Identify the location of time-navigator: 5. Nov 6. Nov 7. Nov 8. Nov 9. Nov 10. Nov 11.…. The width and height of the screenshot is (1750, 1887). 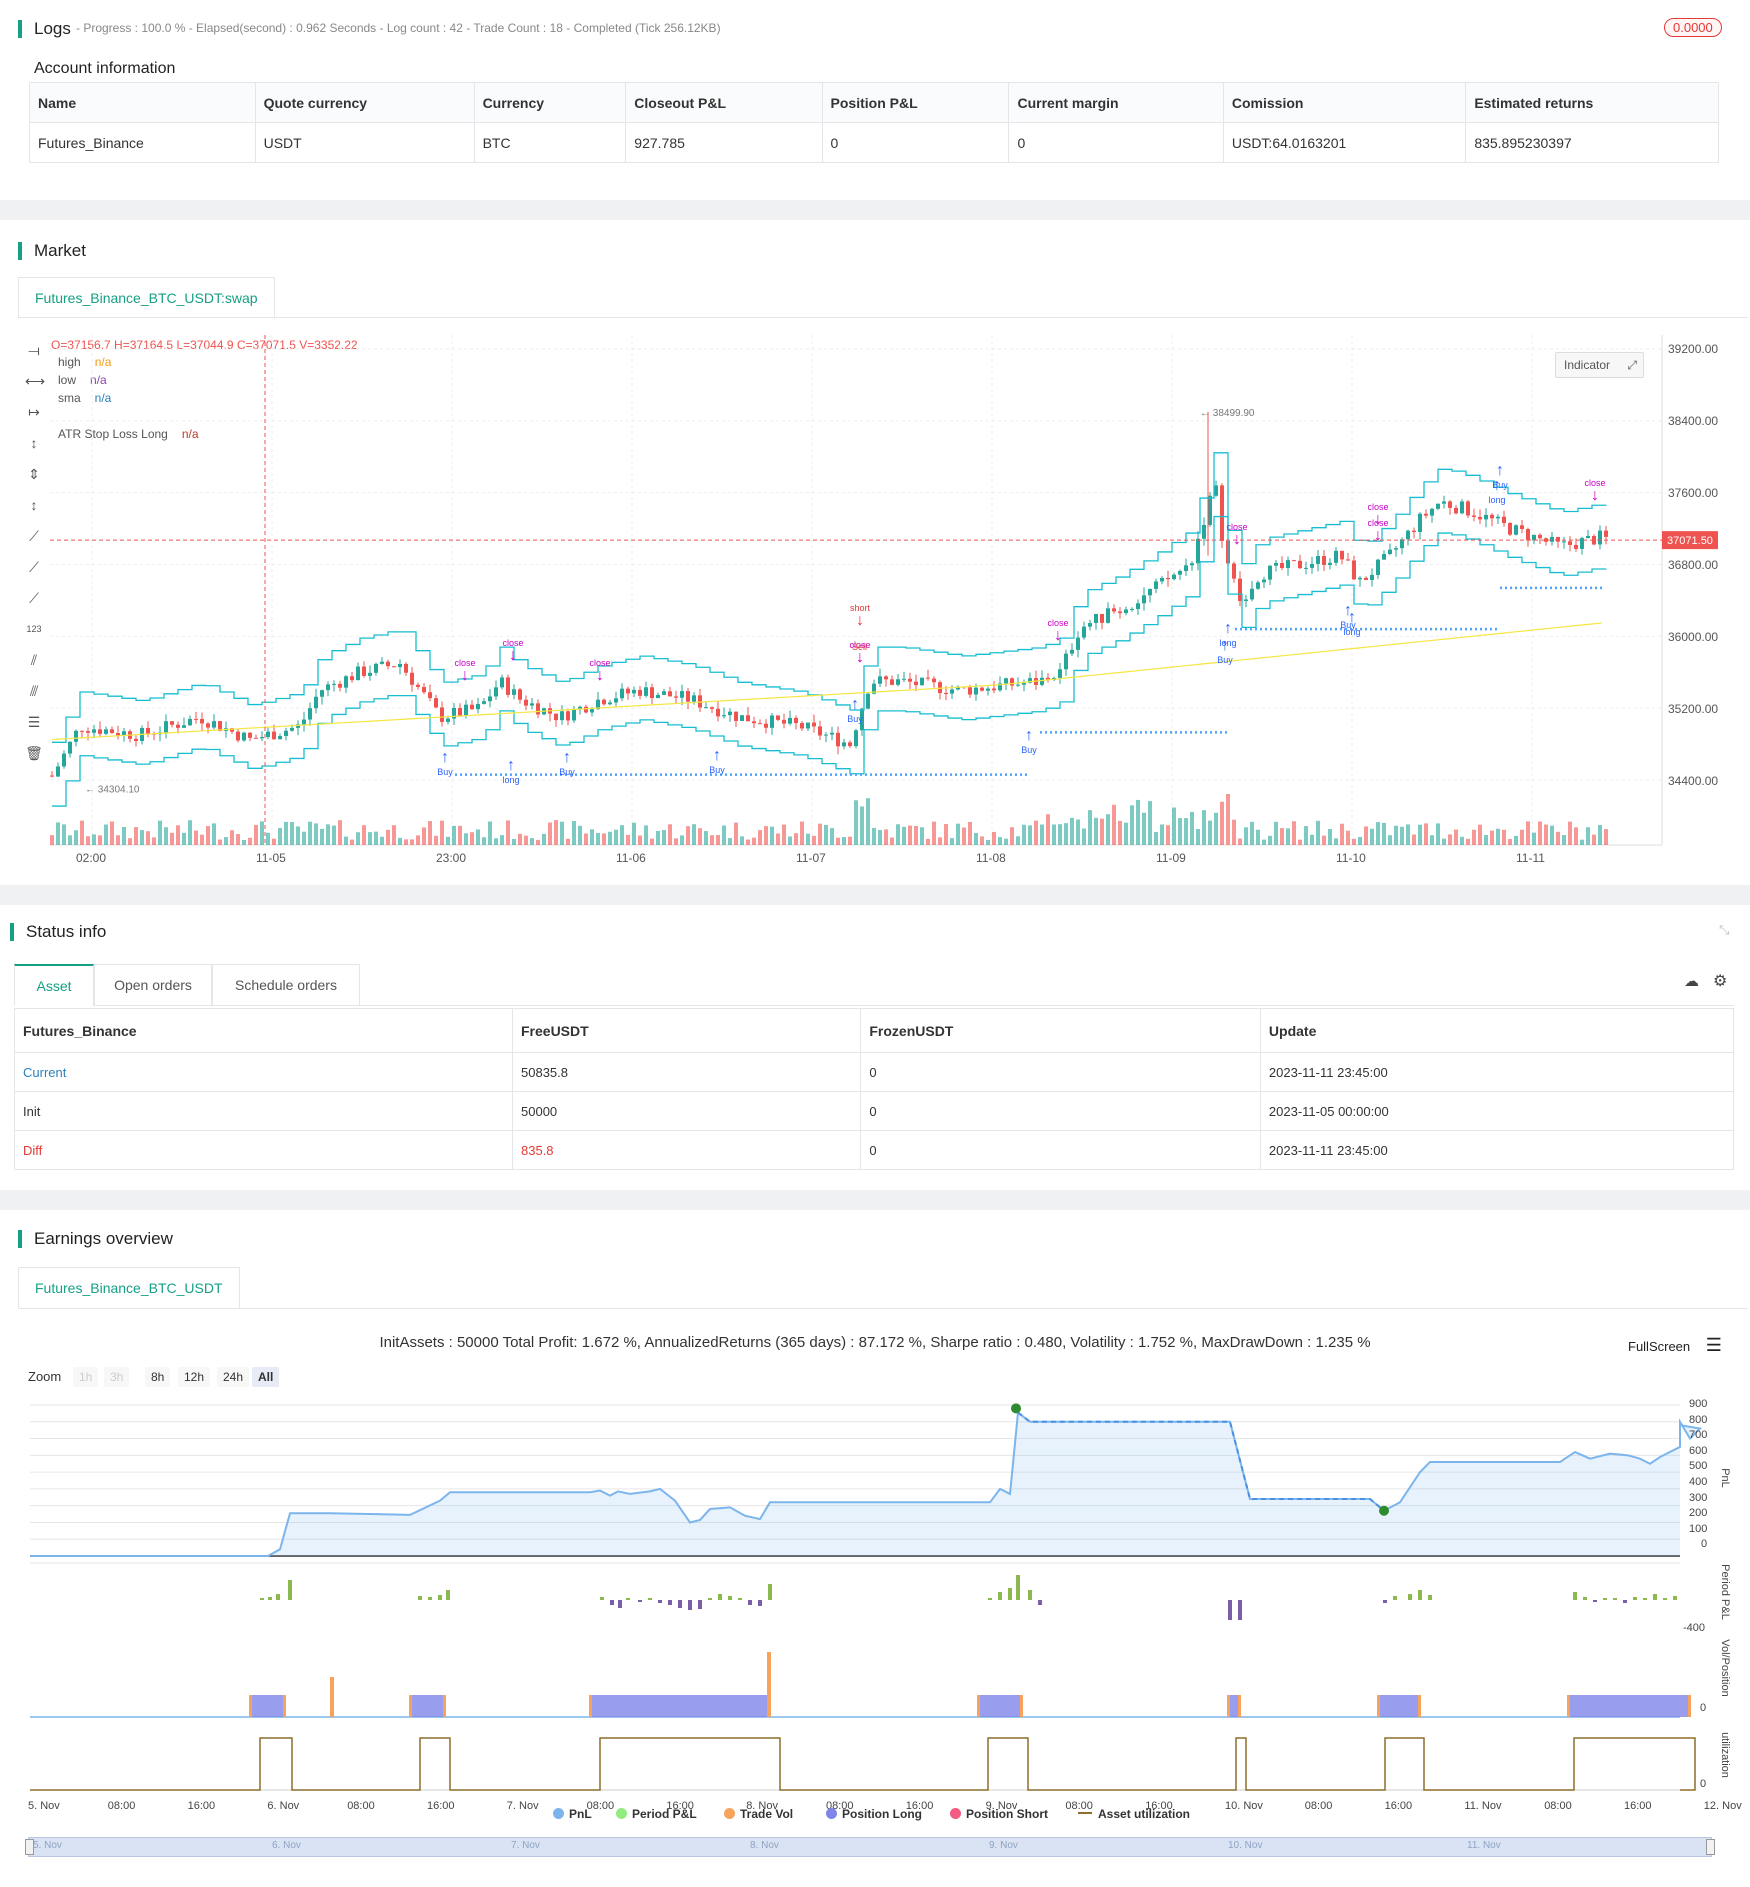
(870, 1847).